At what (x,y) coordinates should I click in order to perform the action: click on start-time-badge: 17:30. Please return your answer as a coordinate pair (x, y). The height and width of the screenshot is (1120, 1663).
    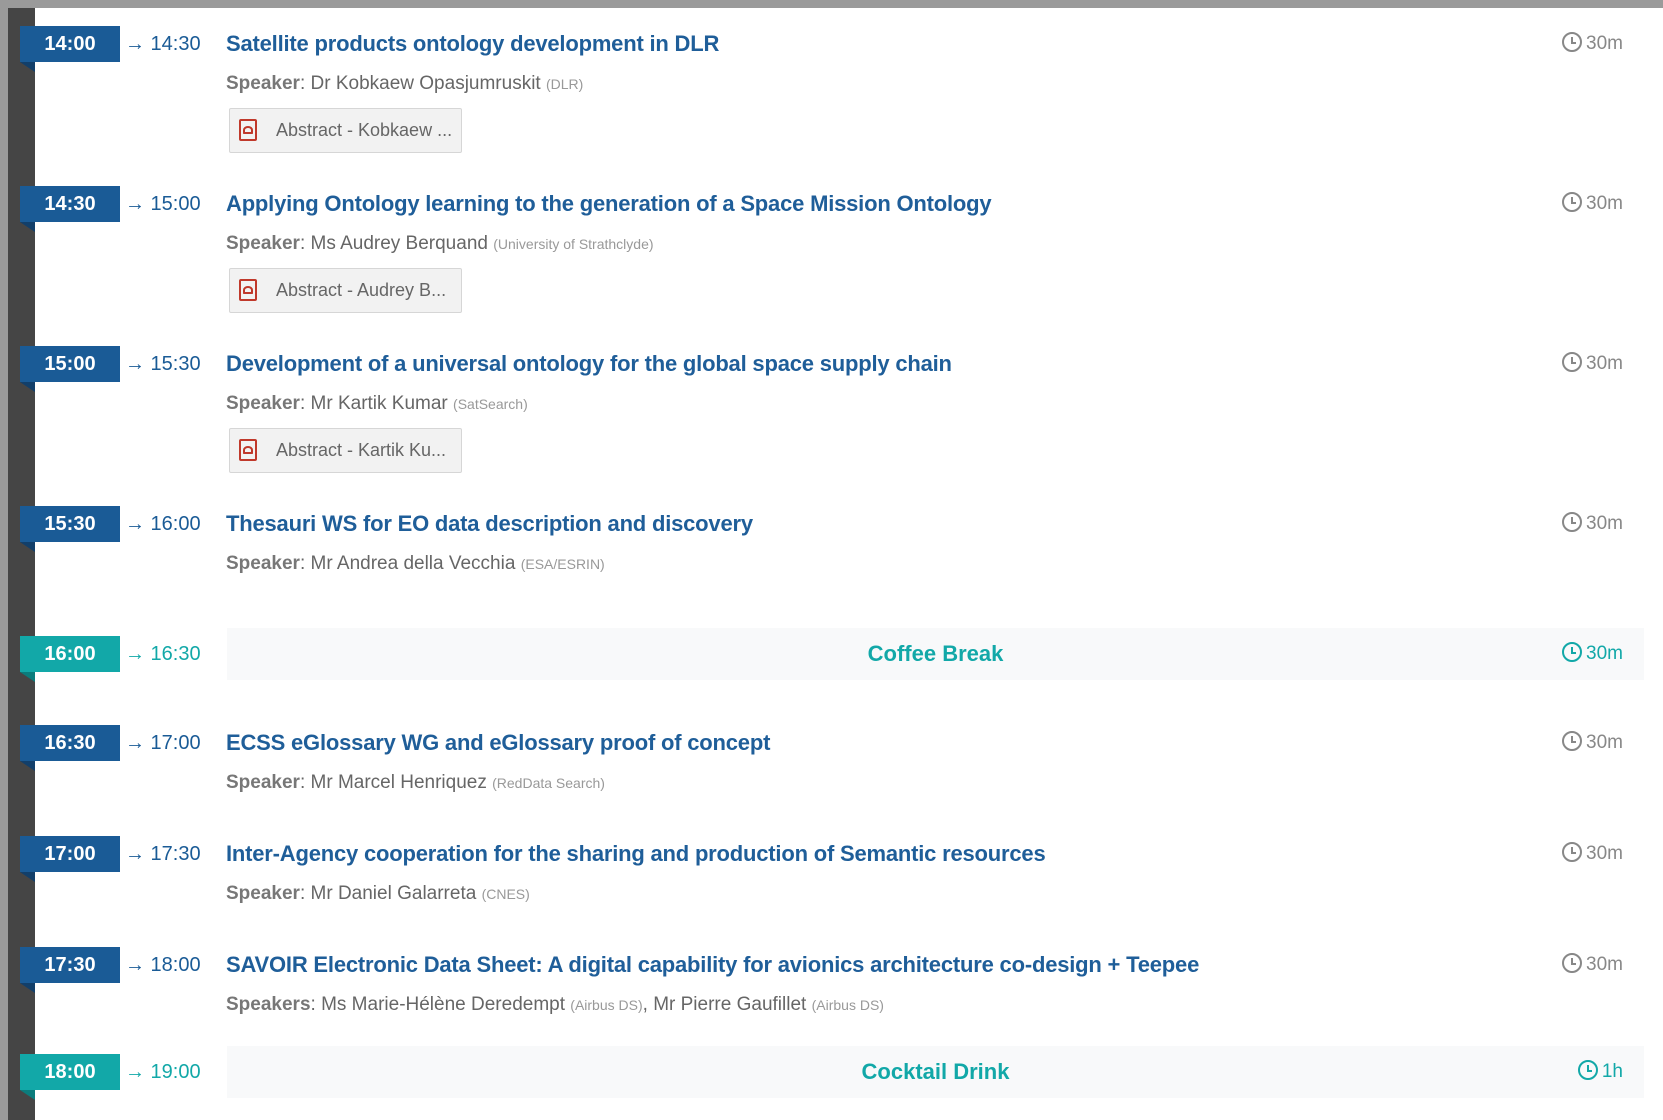
    Looking at the image, I should click on (70, 970).